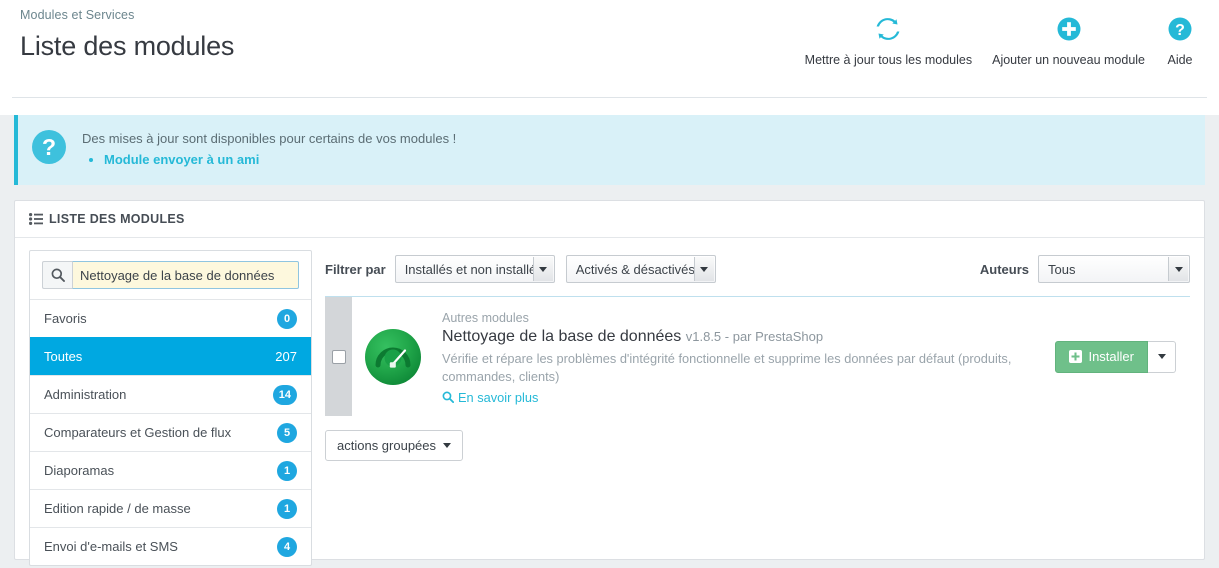 Image resolution: width=1219 pixels, height=568 pixels. What do you see at coordinates (609, 219) in the screenshot?
I see `panel-heading: LISTE DES MODULES` at bounding box center [609, 219].